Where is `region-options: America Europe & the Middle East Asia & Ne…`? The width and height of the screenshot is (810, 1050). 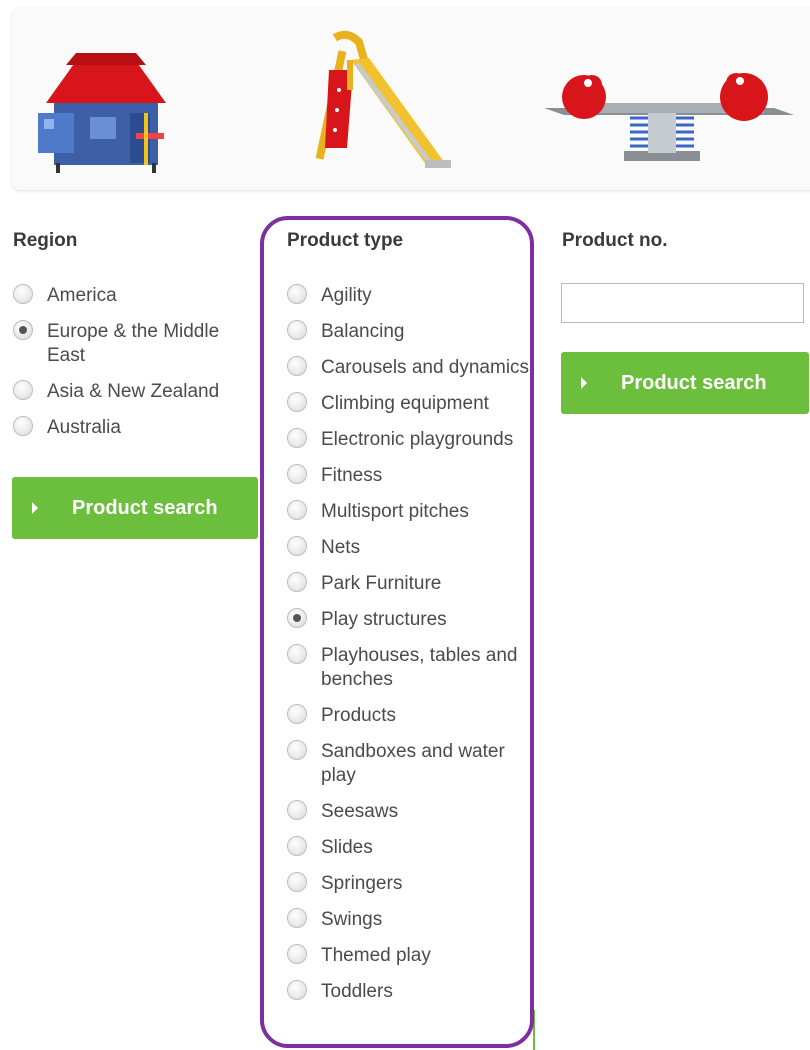
region-options: America Europe & the Middle East Asia & Ne… is located at coordinates (135, 368).